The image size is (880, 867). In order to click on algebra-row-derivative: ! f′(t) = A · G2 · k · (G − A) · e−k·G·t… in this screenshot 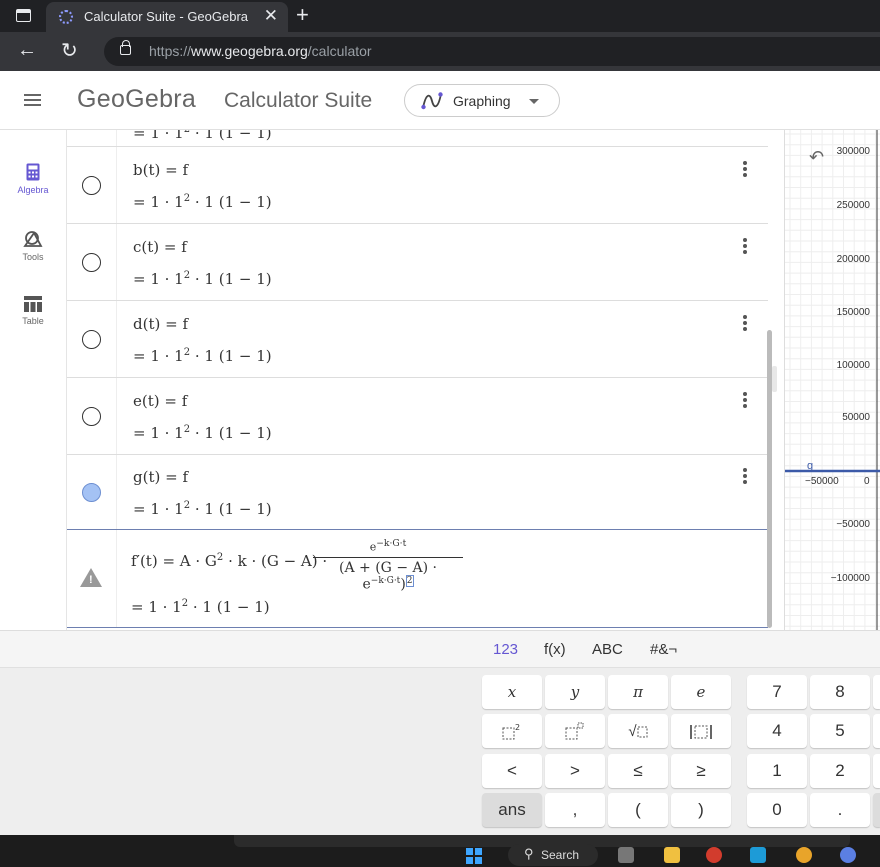, I will do `click(417, 579)`.